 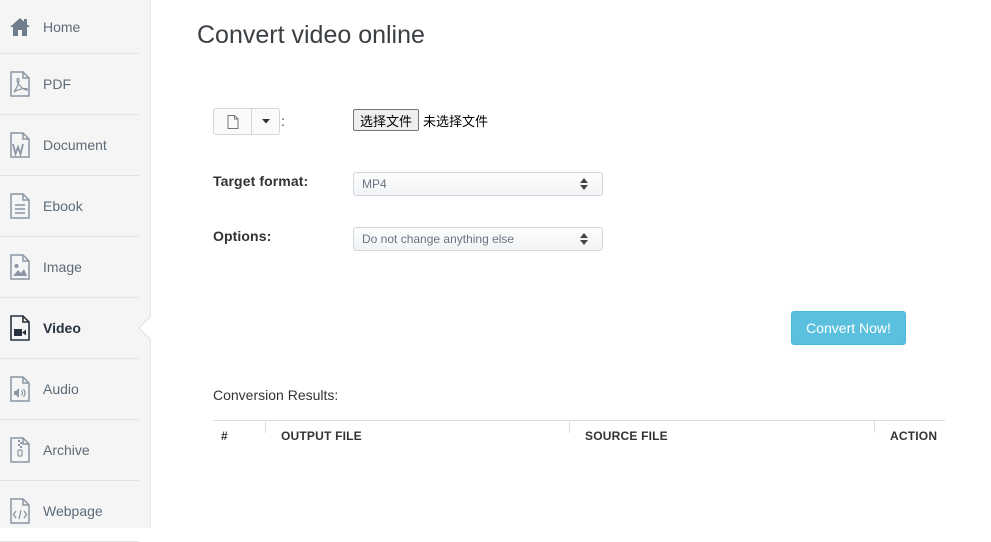 I want to click on column-header-action: ACTION, so click(x=914, y=436).